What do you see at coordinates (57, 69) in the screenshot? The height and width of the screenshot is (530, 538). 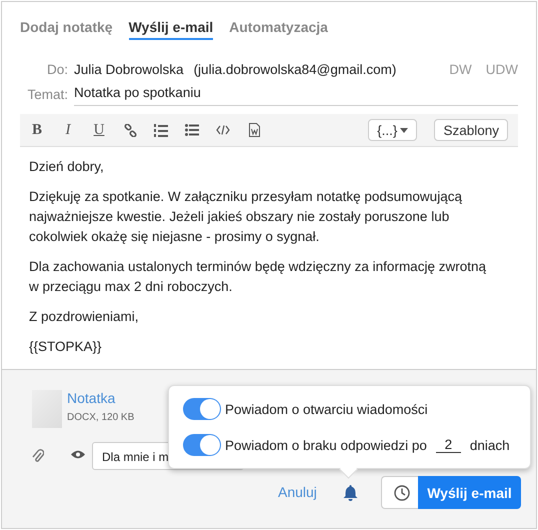 I see `field-label: Do:` at bounding box center [57, 69].